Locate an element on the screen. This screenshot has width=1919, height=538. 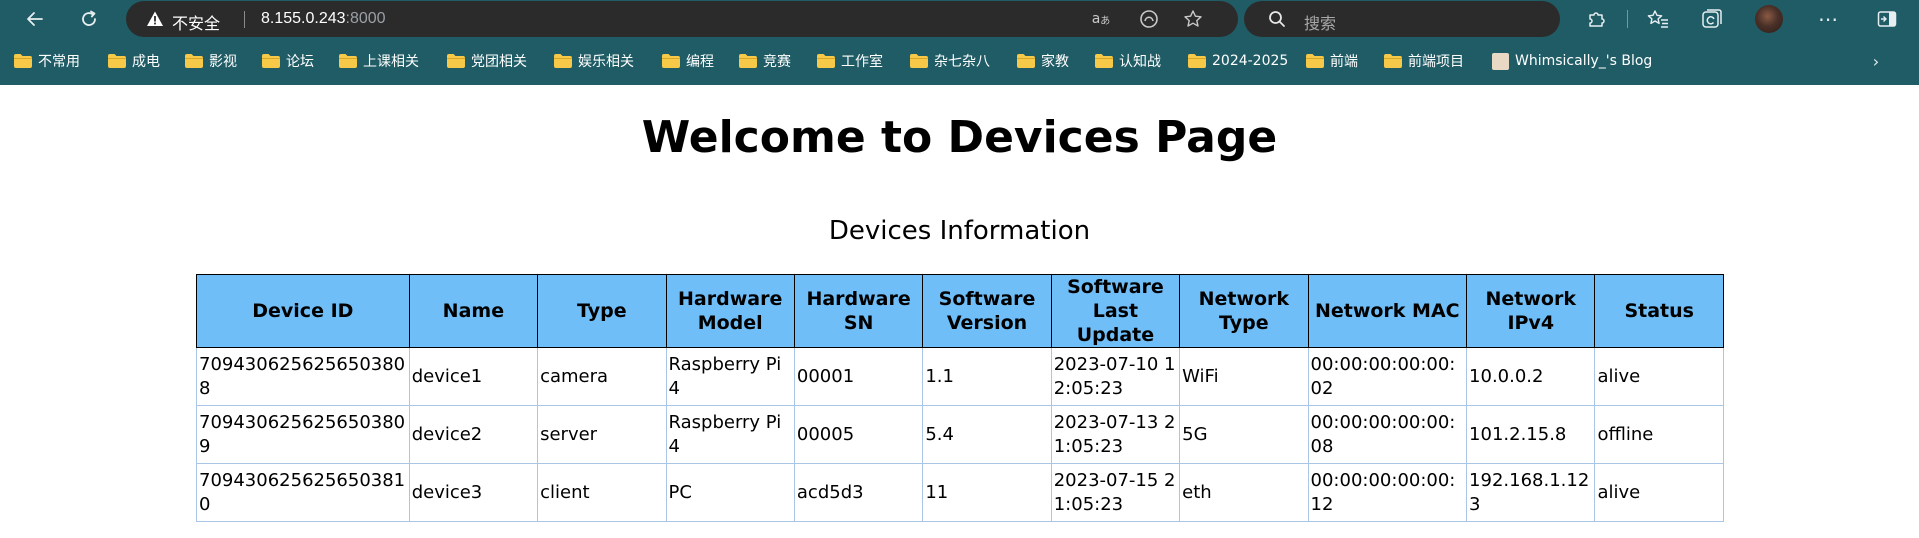
bookmark-folder: 影视 is located at coordinates (211, 61).